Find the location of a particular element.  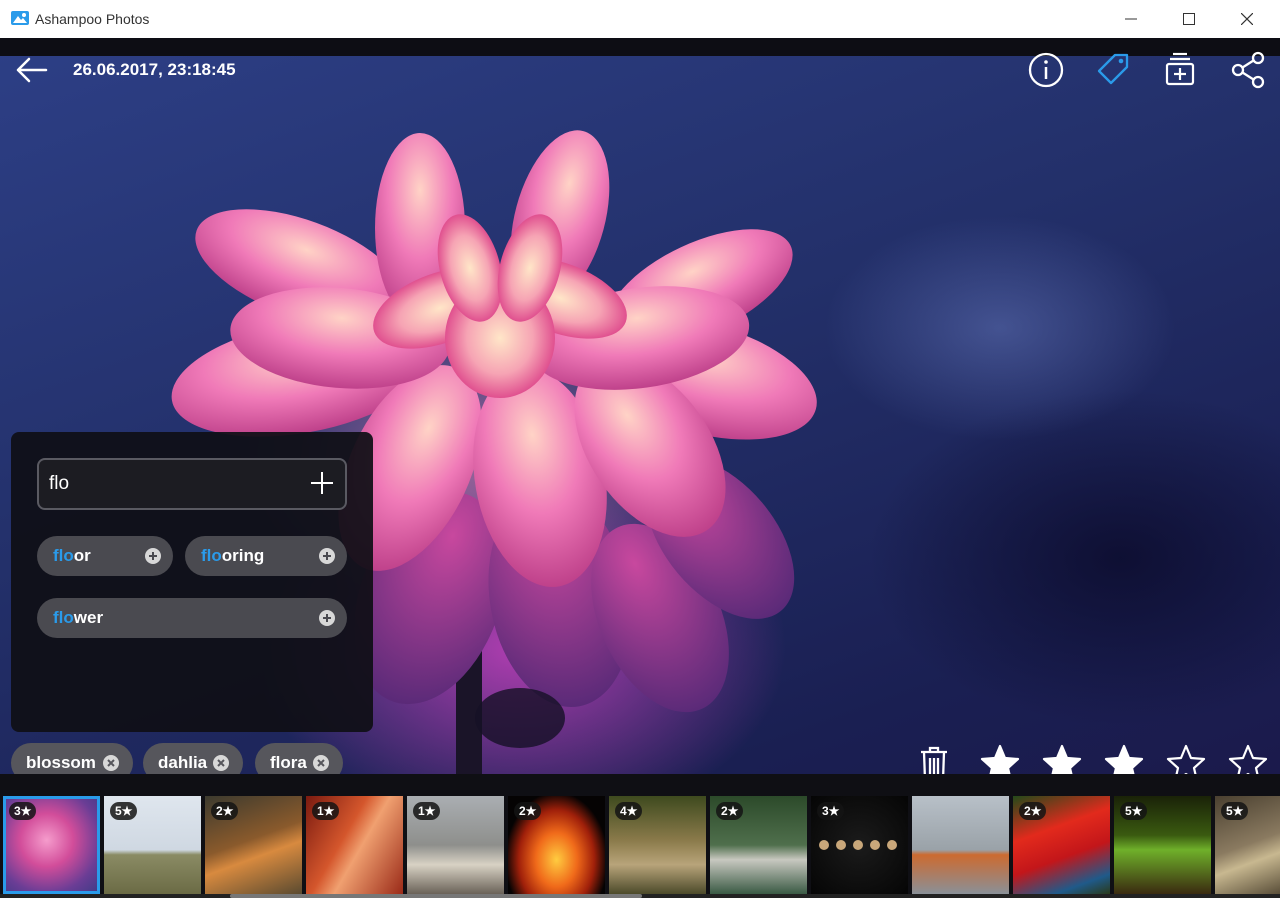

share-icon is located at coordinates (1248, 70).